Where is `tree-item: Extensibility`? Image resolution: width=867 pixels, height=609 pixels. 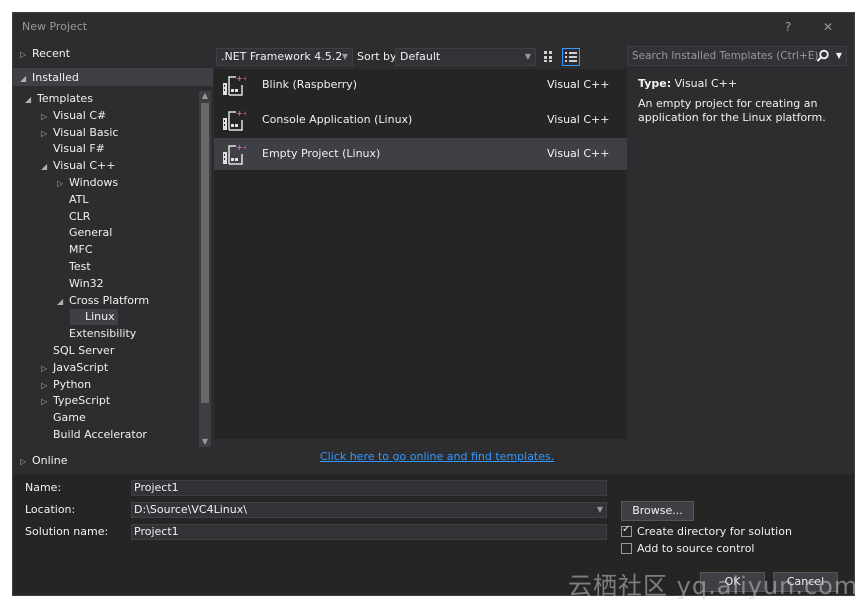 tree-item: Extensibility is located at coordinates (96, 334).